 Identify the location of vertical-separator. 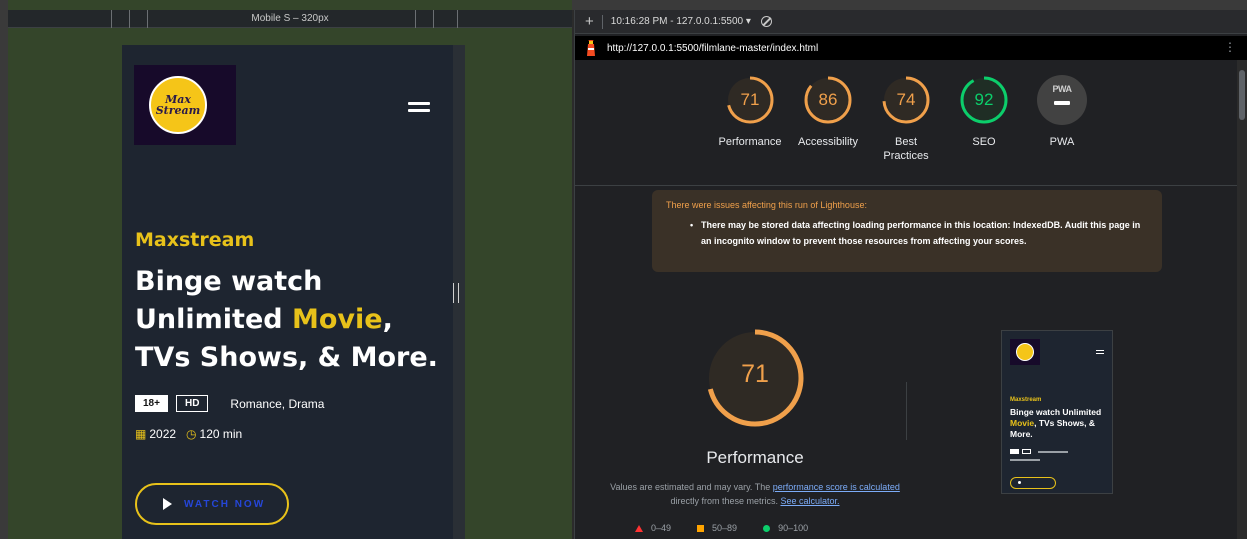
(906, 411).